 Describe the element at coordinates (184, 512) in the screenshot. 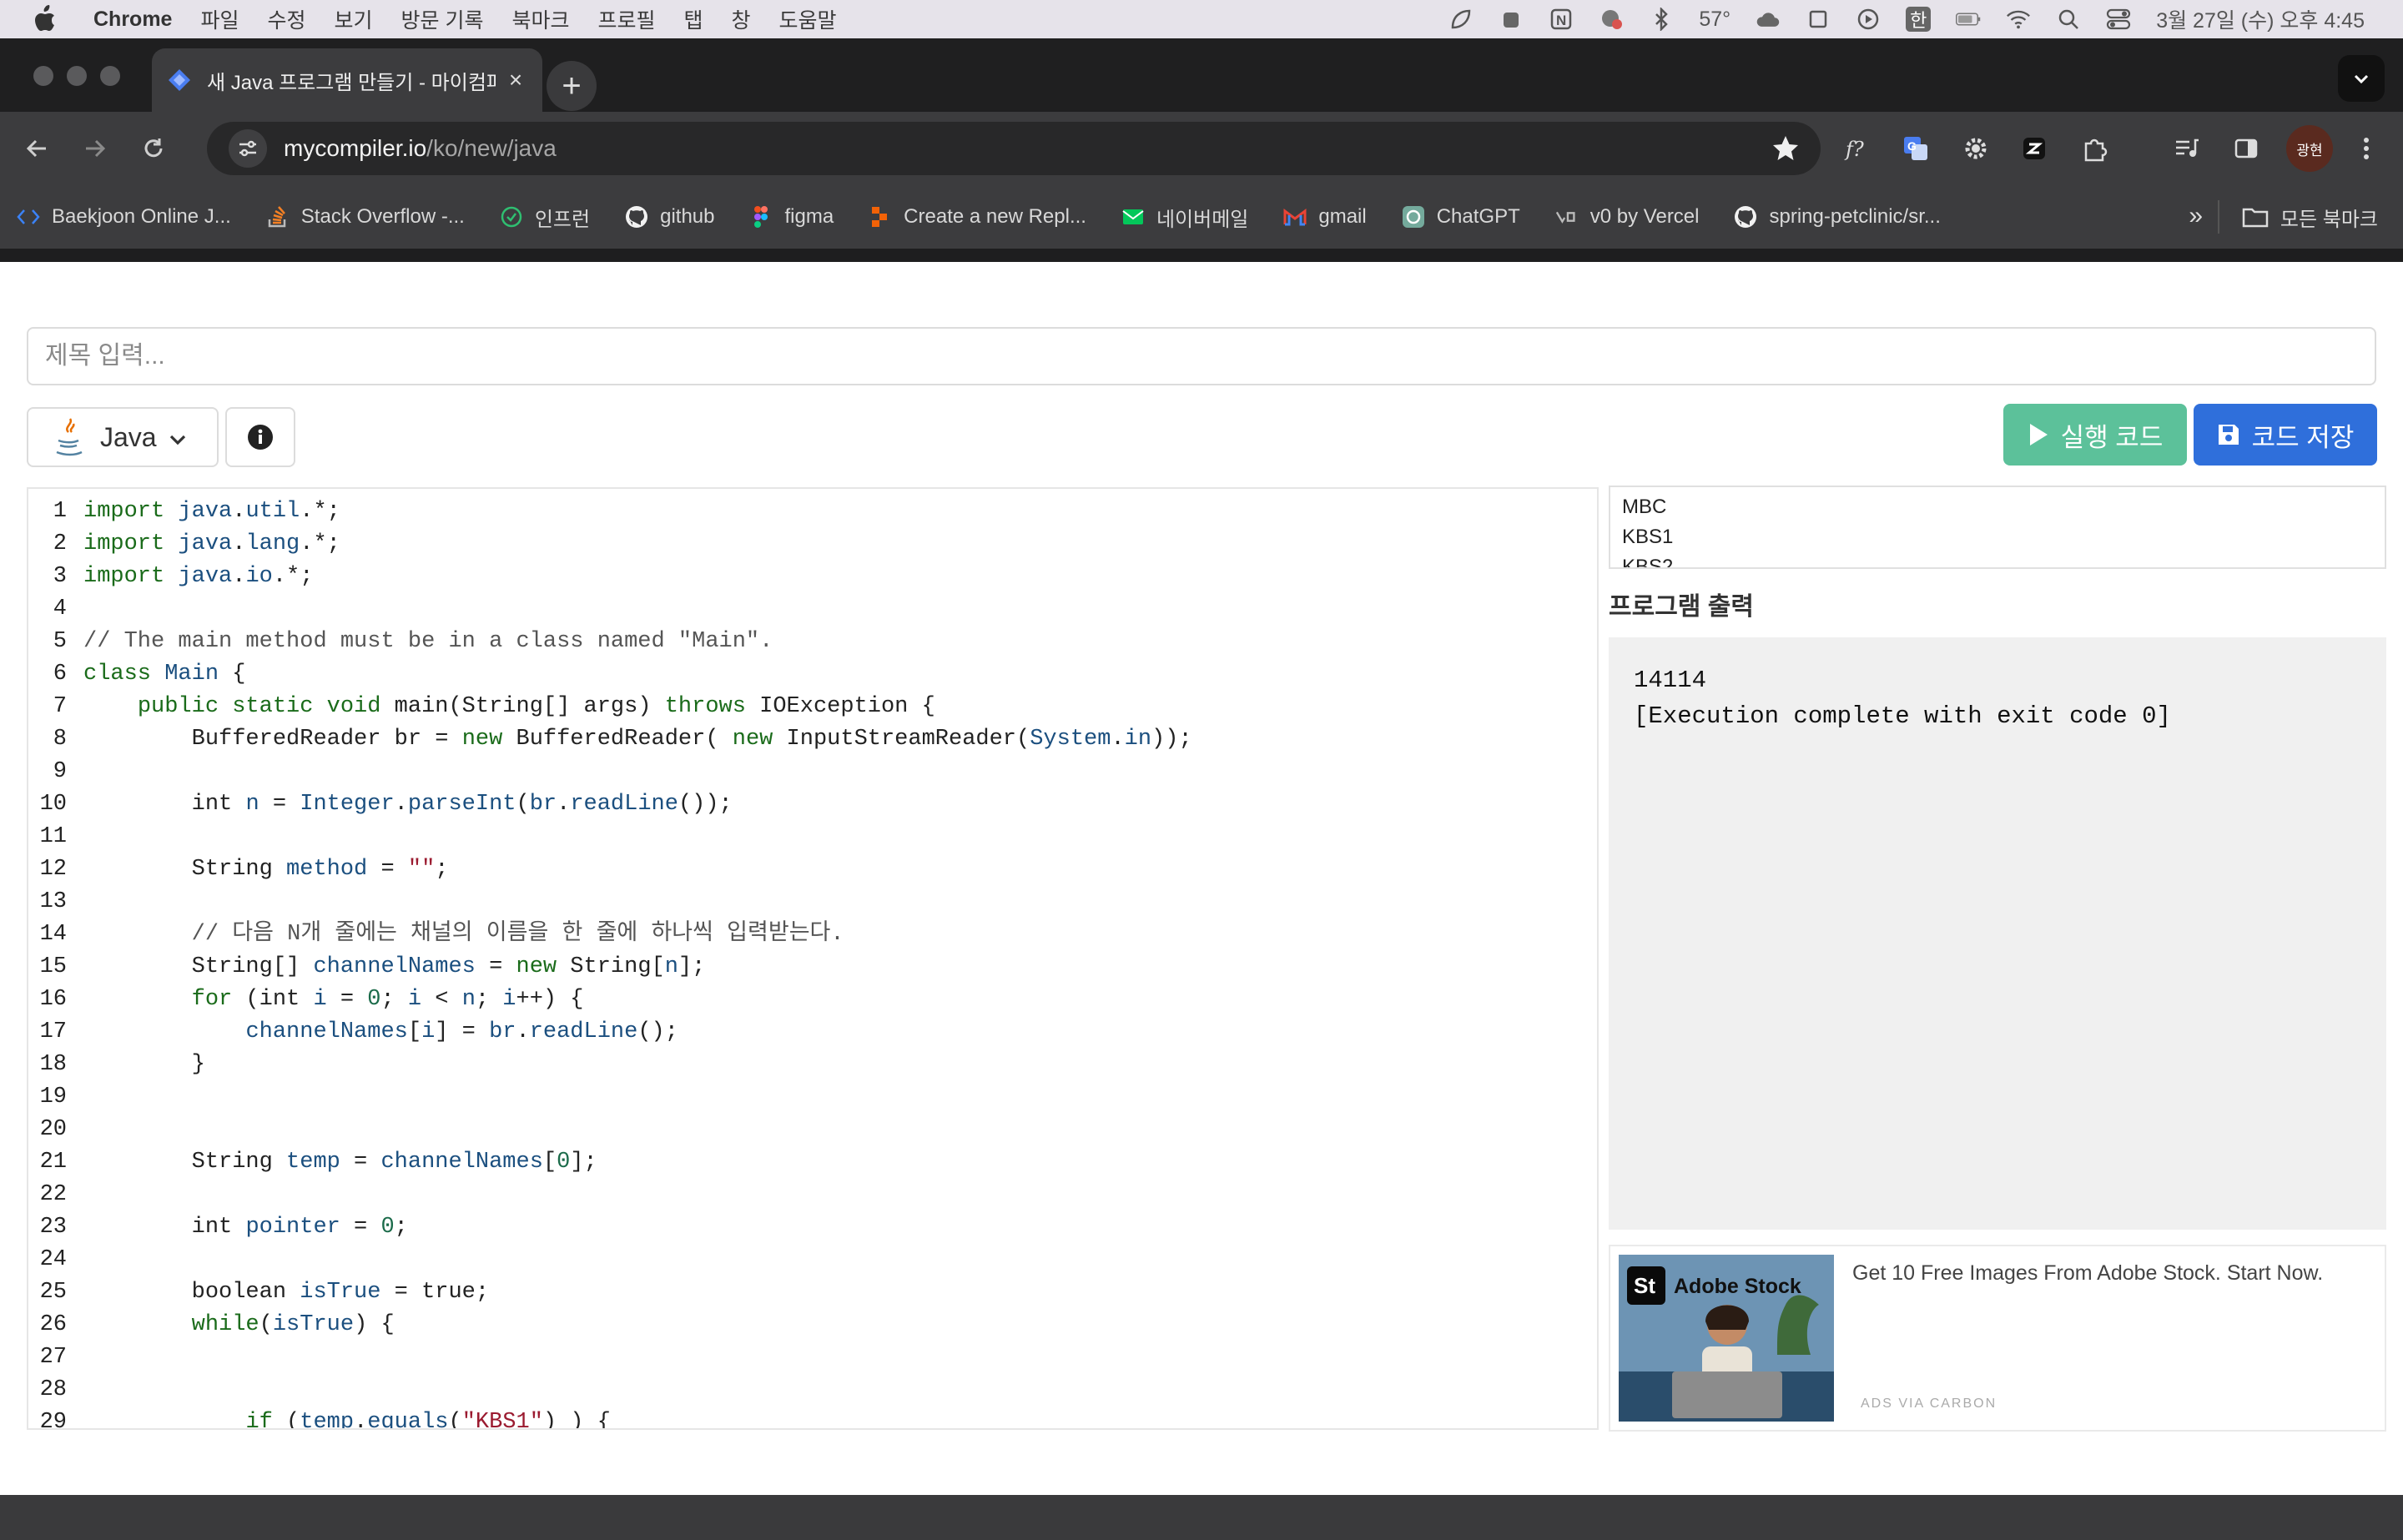

I see `code-line: 1 import java.util.*;` at that location.